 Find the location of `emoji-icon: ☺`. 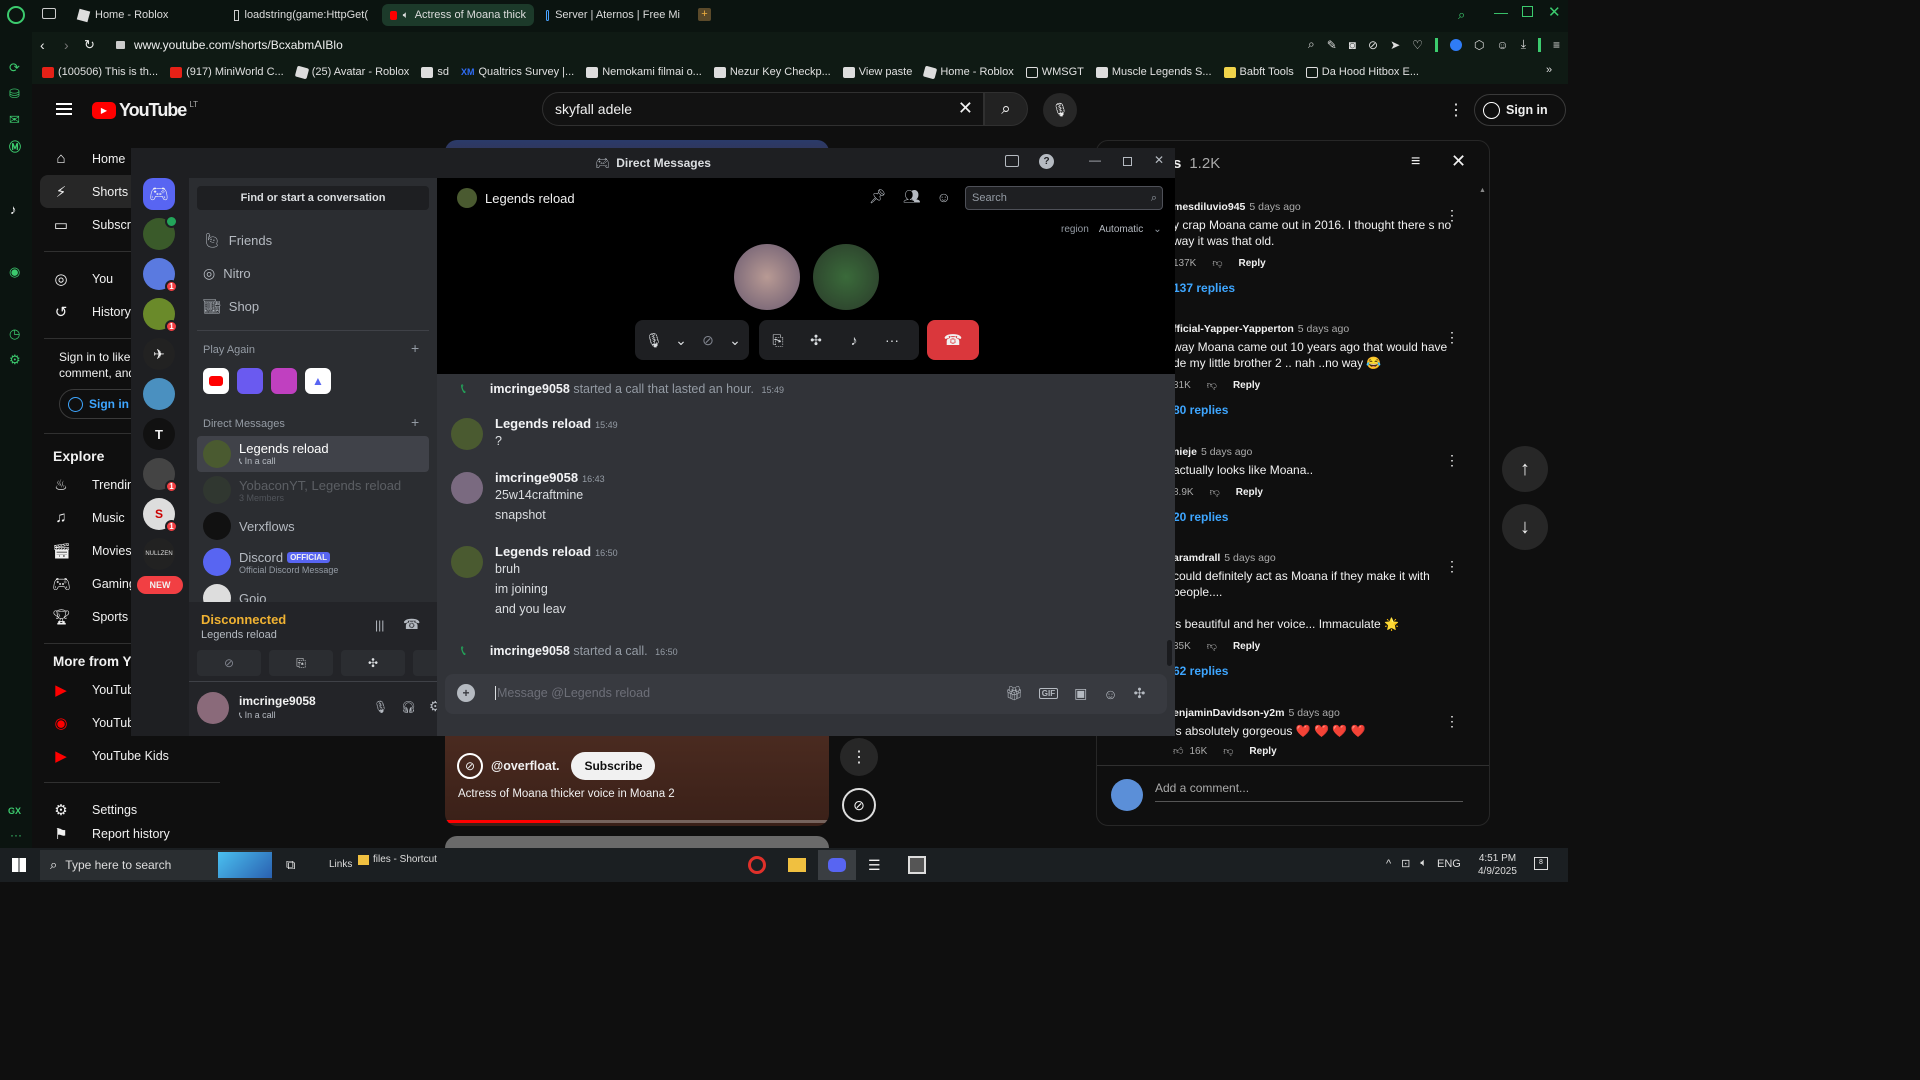

emoji-icon: ☺ is located at coordinates (1110, 694).